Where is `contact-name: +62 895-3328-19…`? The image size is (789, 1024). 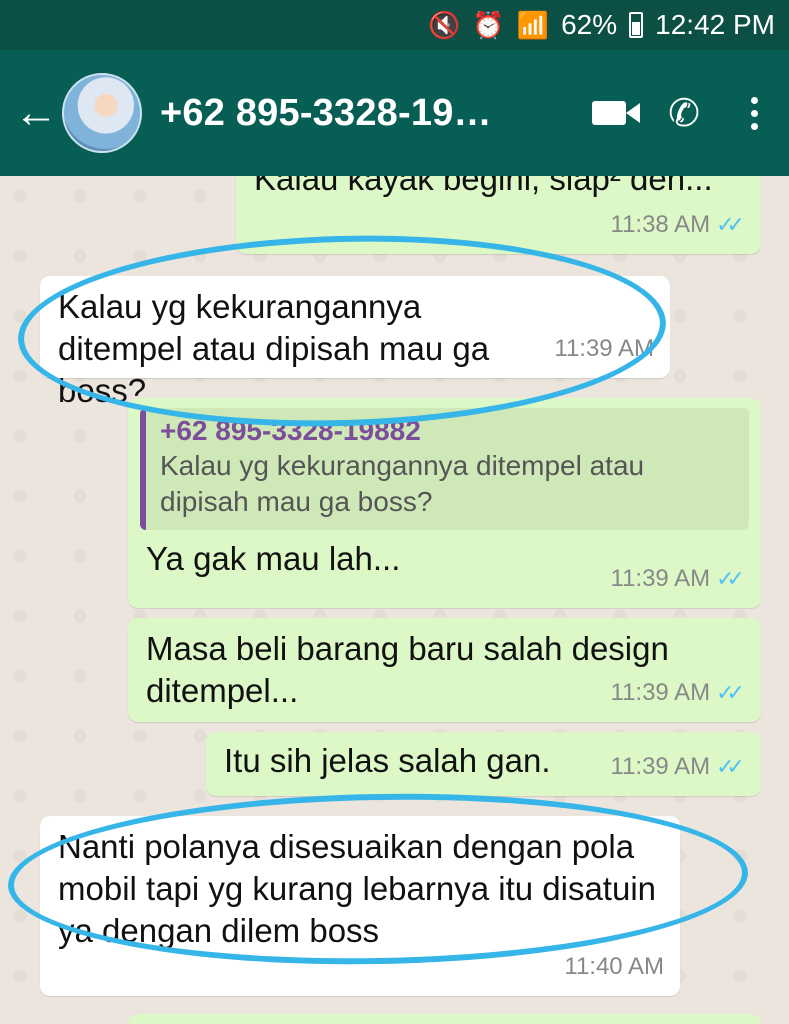
contact-name: +62 895-3328-19… is located at coordinates (369, 113).